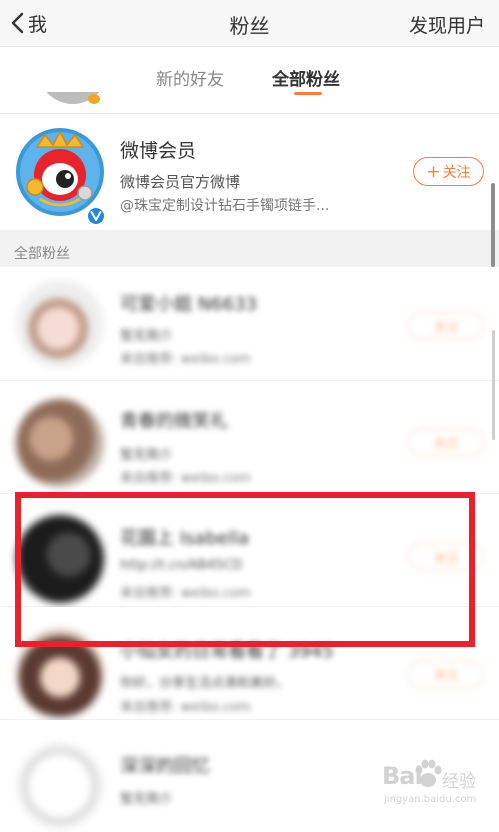 The height and width of the screenshot is (832, 499). What do you see at coordinates (249, 172) in the screenshot?
I see `recommended-user-card: 微博会员 微博会员官方微博 @珠宝定制设计钻石手镯项链手... + 关注` at bounding box center [249, 172].